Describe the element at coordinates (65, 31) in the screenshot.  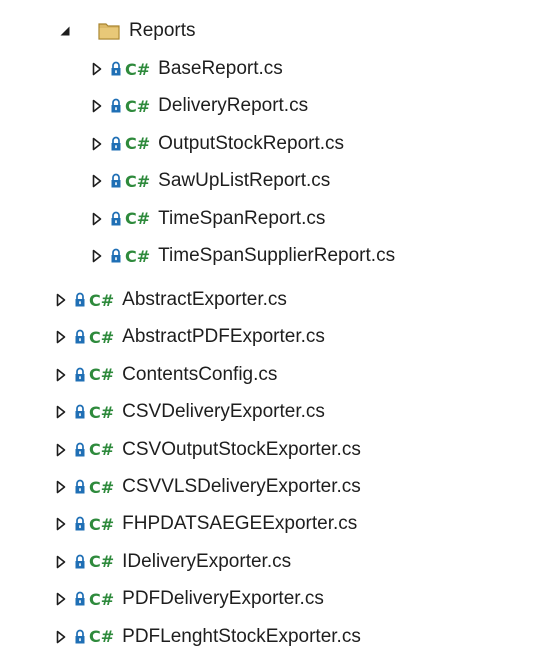
I see `expanded-triangle-icon` at that location.